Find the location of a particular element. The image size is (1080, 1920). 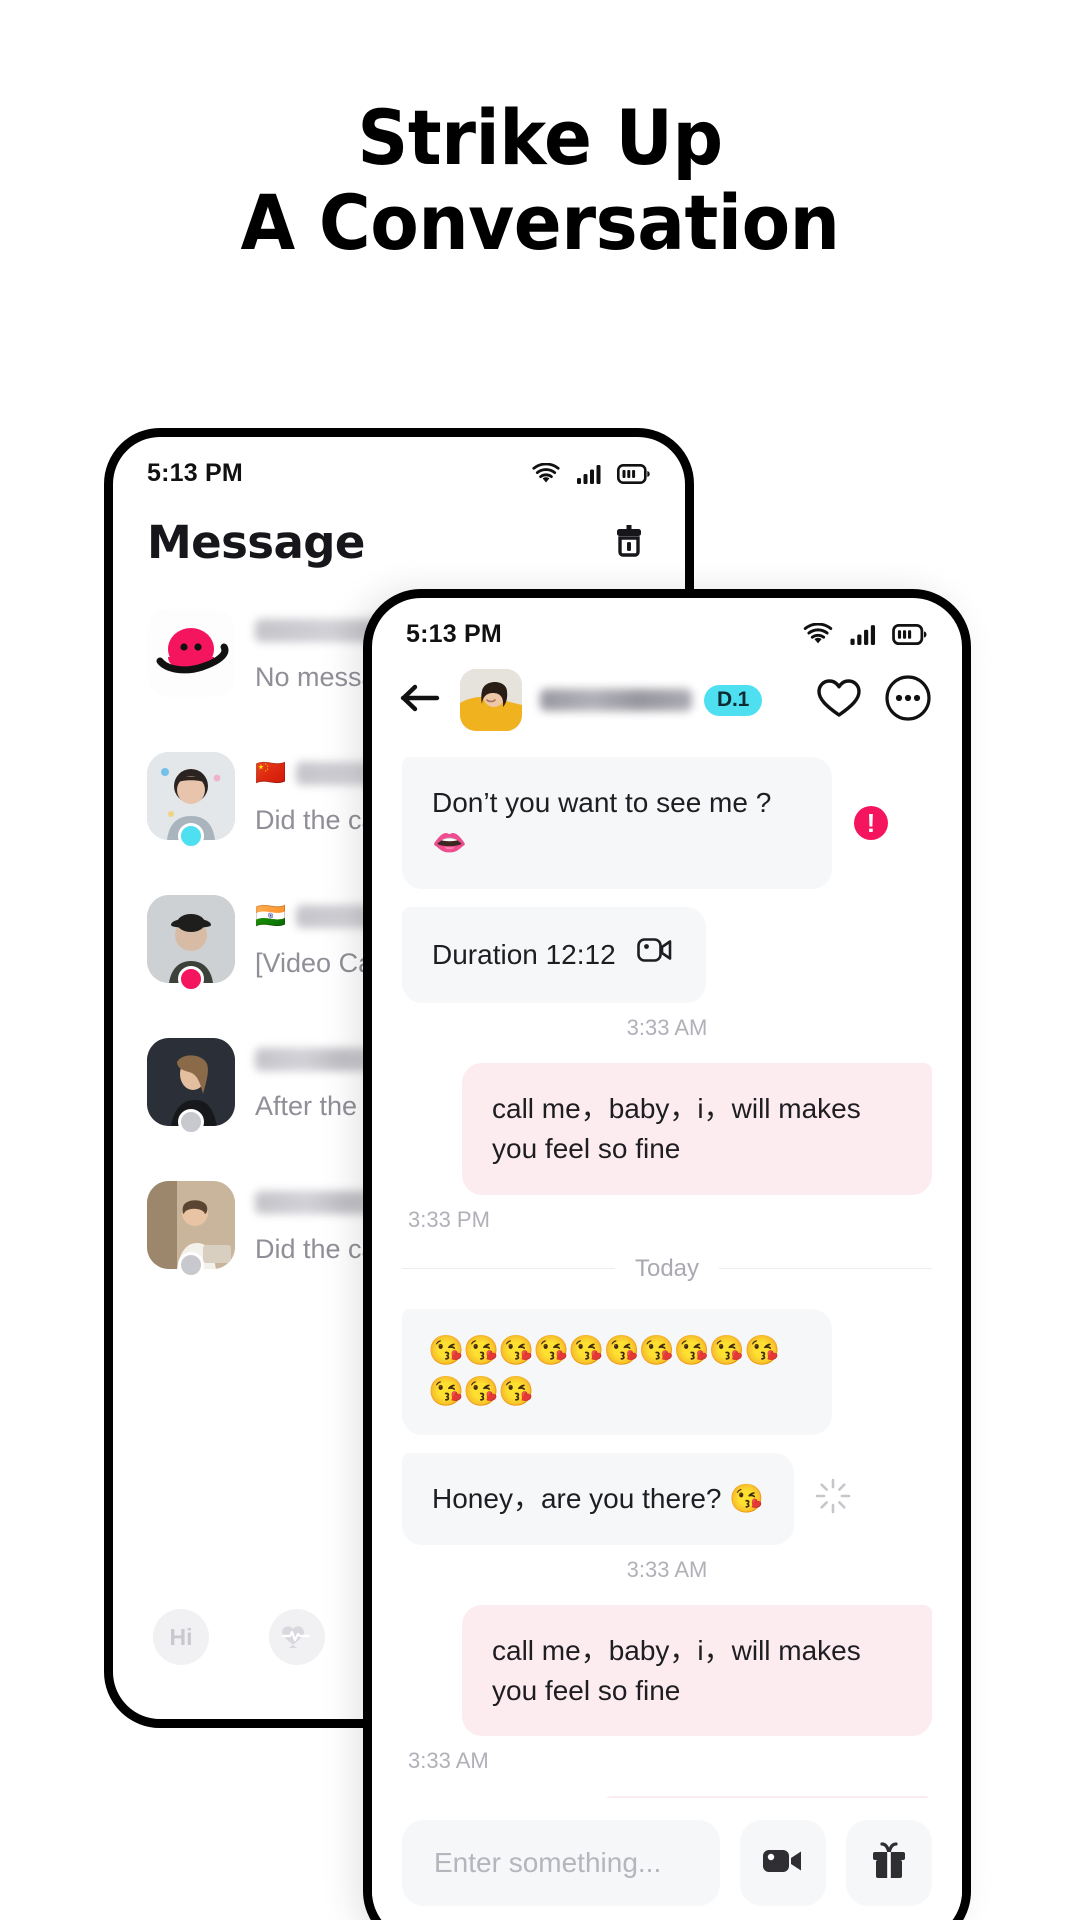

message-row: Honey，are you there? 😘 is located at coordinates (667, 1499).